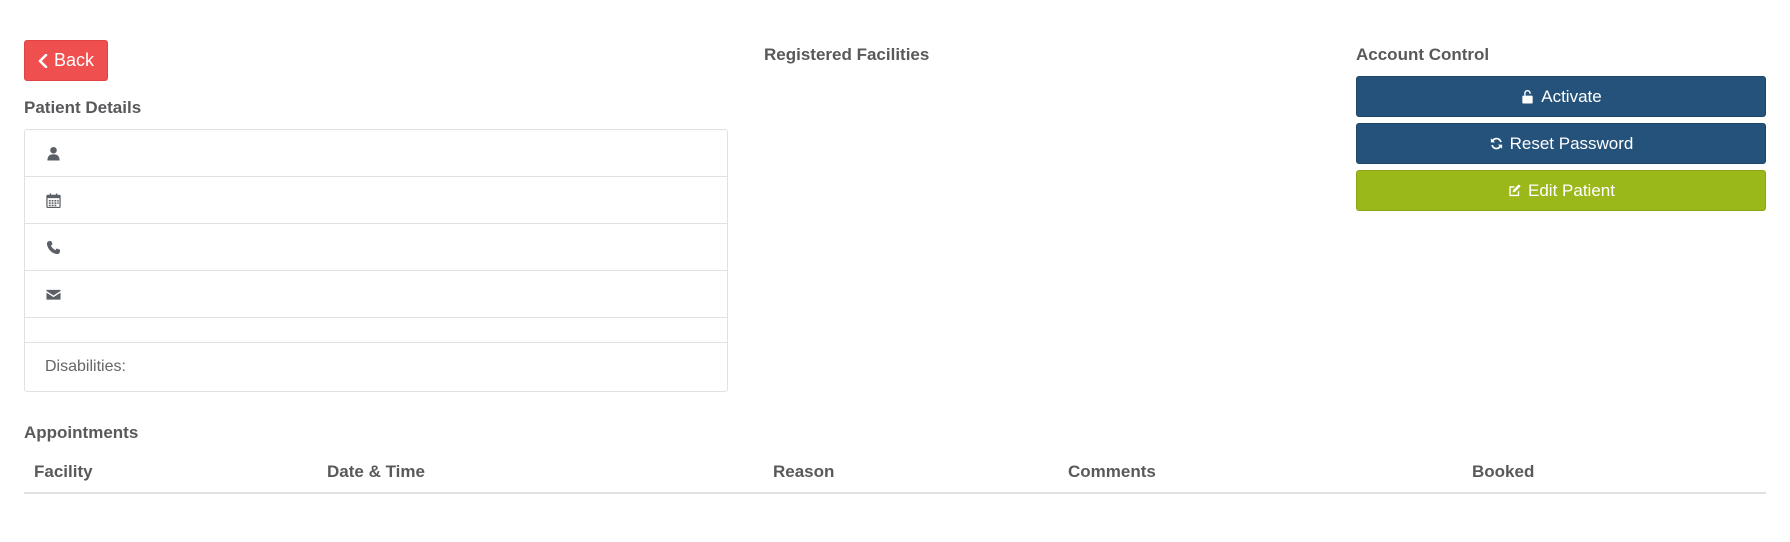 The image size is (1790, 542). Describe the element at coordinates (1527, 96) in the screenshot. I see `unlock-icon` at that location.